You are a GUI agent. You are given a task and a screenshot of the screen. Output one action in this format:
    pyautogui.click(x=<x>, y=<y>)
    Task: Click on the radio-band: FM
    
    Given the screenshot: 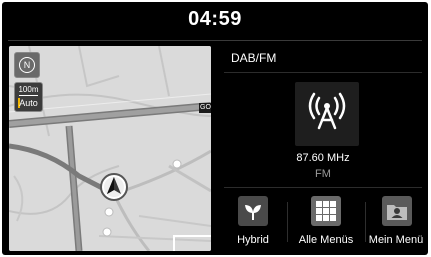 What is the action you would take?
    pyautogui.click(x=323, y=174)
    